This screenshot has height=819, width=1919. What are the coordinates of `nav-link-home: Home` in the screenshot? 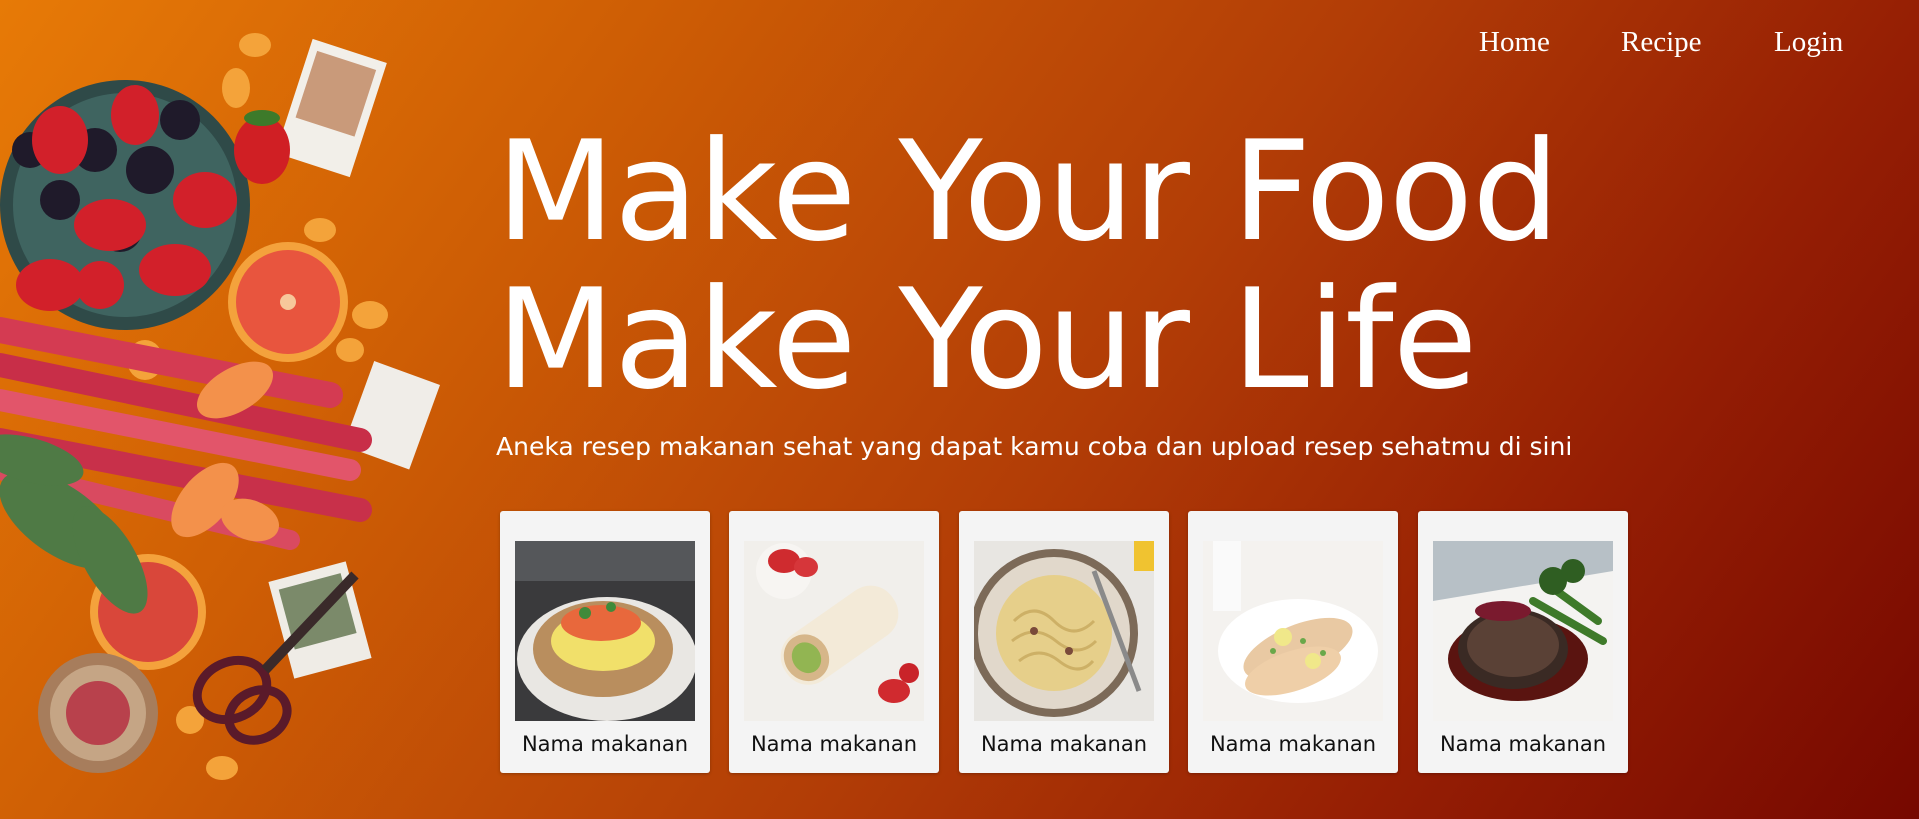 It's located at (1514, 42).